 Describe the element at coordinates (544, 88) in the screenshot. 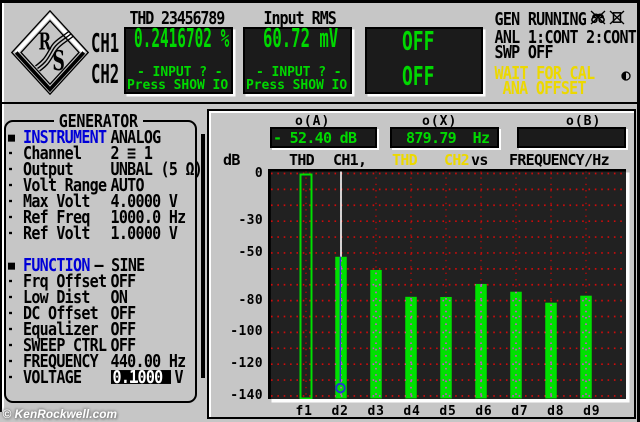

I see `status-warn-offset: ANA OFFSET` at that location.